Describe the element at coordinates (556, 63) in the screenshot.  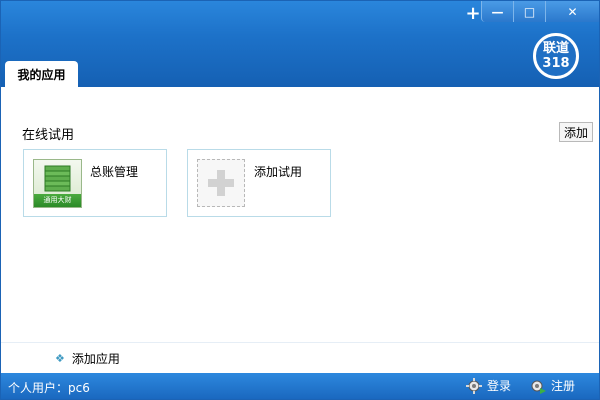
I see `brand-line2: 318` at that location.